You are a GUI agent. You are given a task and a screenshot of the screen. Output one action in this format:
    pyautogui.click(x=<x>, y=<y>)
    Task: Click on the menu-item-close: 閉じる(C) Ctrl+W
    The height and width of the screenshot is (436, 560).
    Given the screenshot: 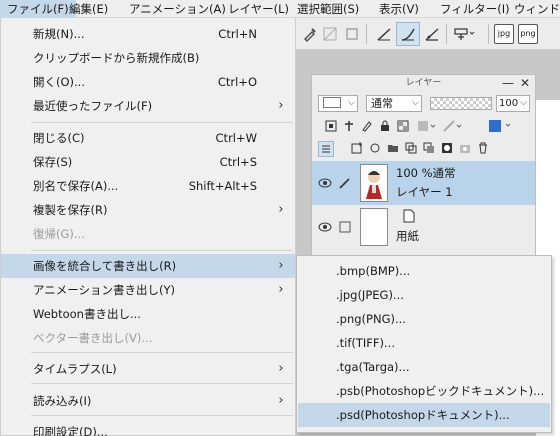 What is the action you would take?
    pyautogui.click(x=148, y=138)
    